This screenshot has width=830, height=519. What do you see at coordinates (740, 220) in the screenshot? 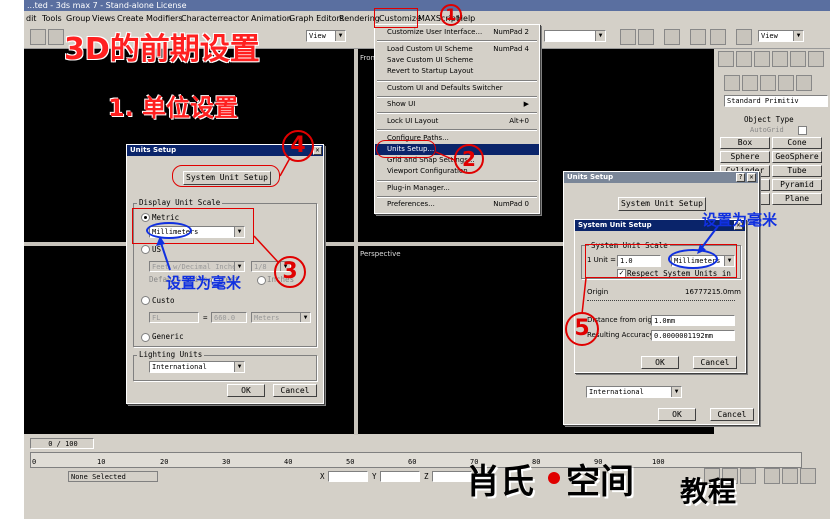
I see `note-set-millimeters-right: 设置为毫米` at bounding box center [740, 220].